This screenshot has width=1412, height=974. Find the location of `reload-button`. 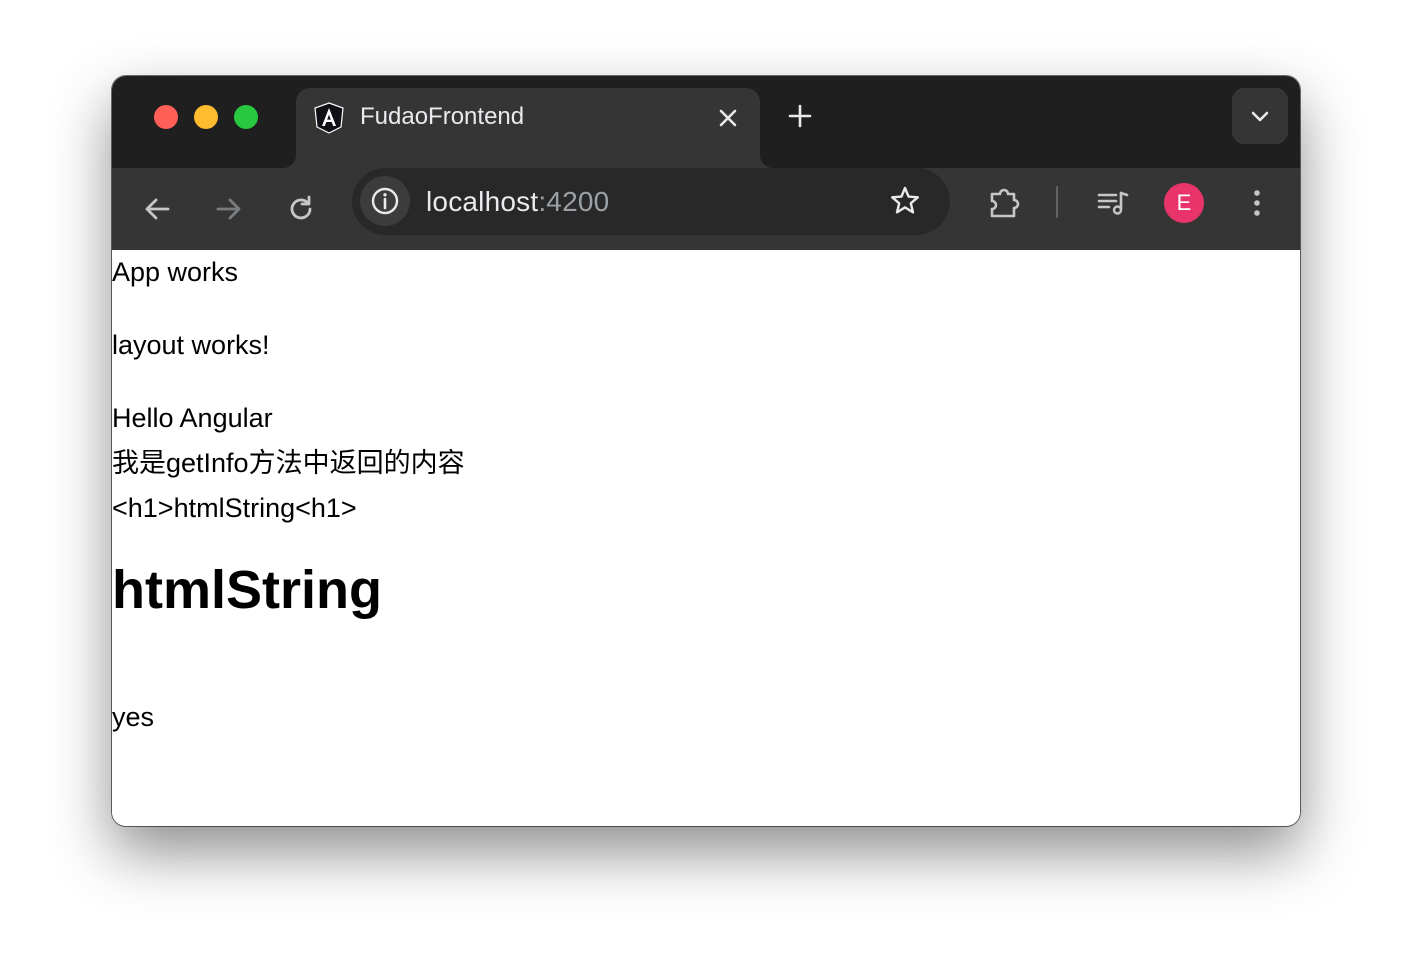

reload-button is located at coordinates (301, 209).